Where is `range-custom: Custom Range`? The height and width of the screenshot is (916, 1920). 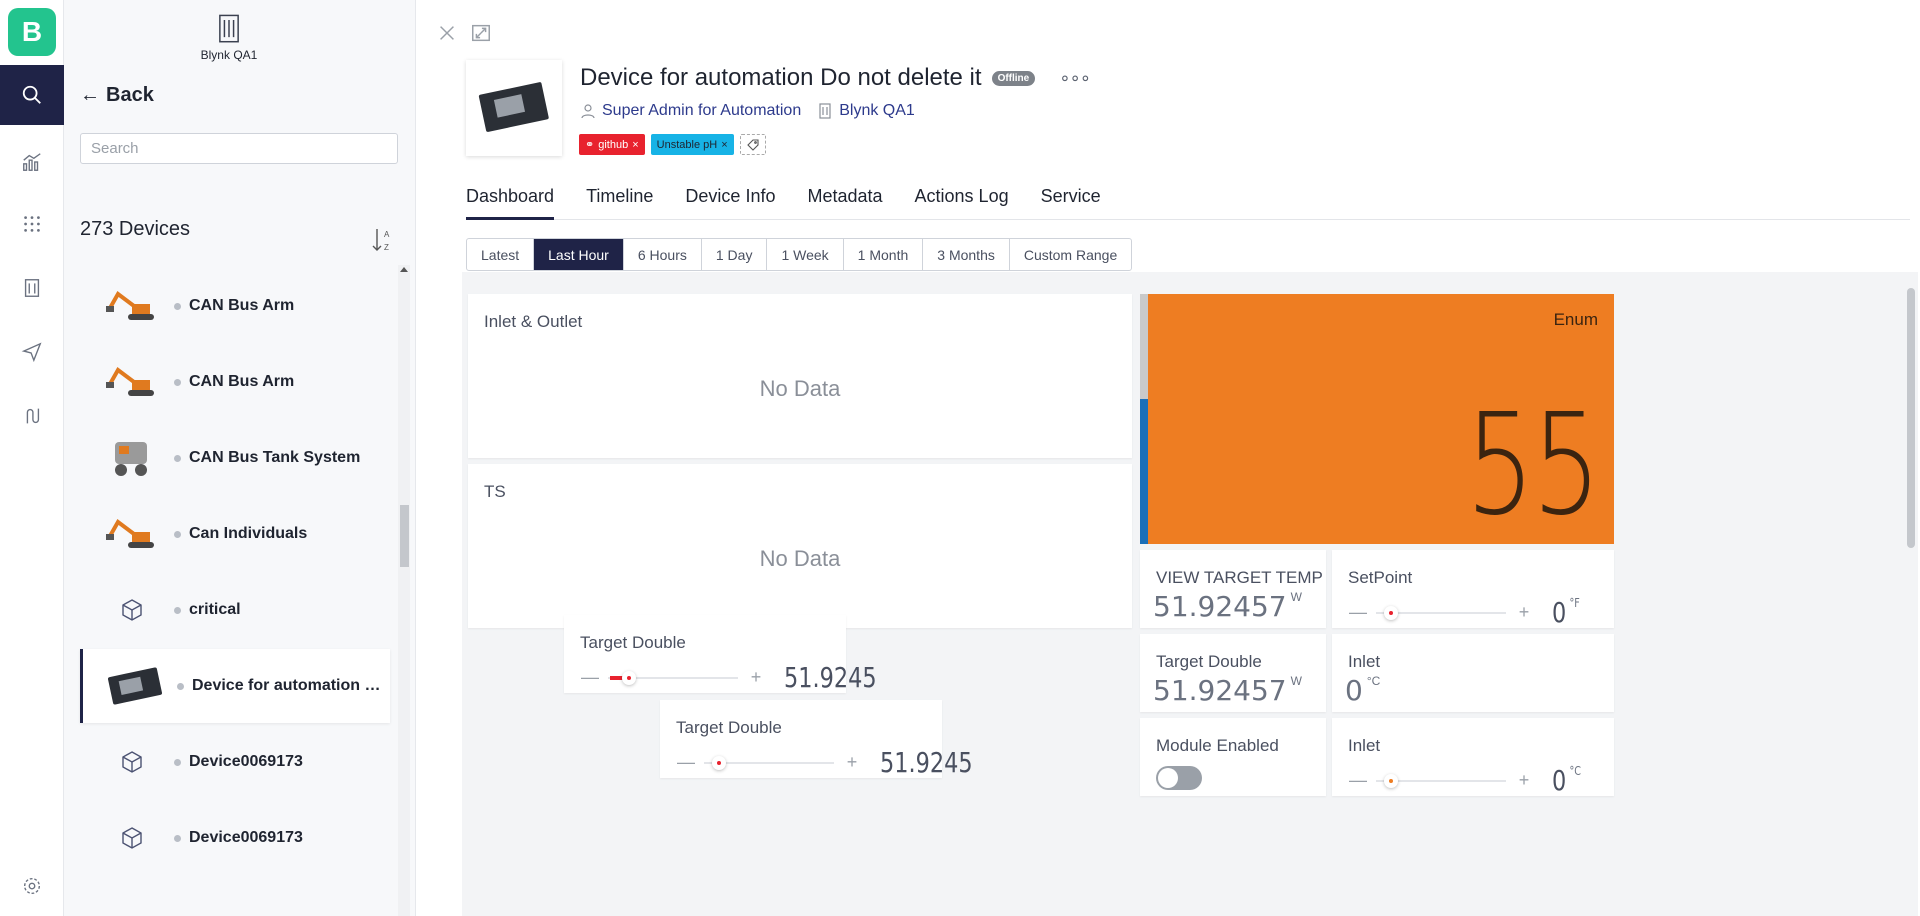 range-custom: Custom Range is located at coordinates (1070, 254).